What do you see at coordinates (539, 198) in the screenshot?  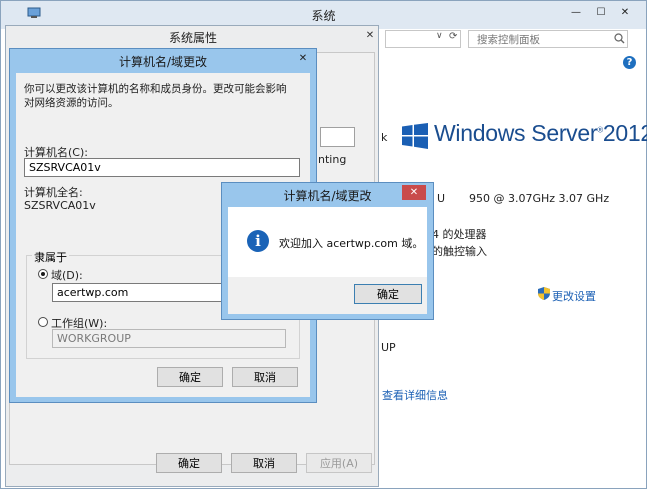 I see `cpu-speed: 950 @ 3.07GHz 3.07 GHz` at bounding box center [539, 198].